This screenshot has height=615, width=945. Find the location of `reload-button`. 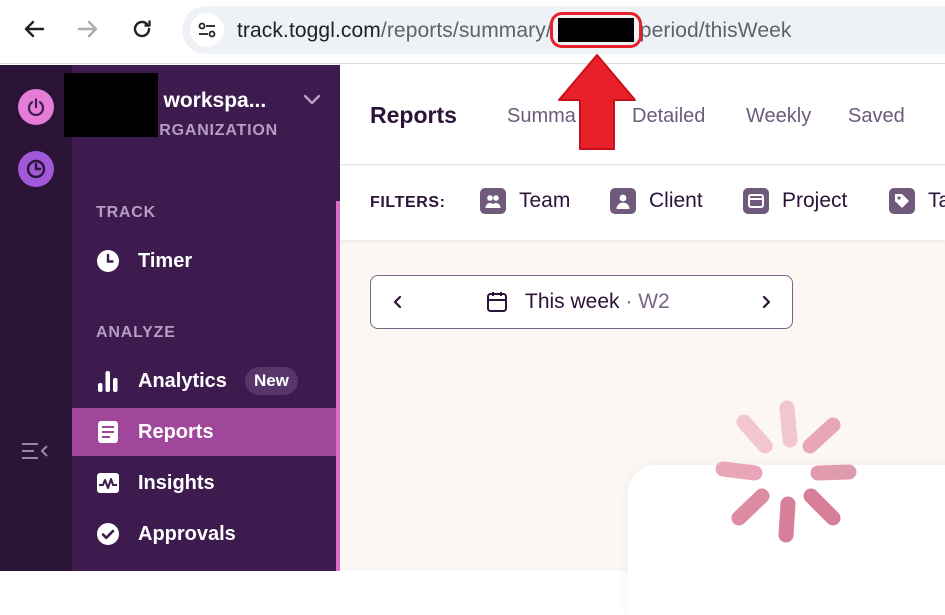

reload-button is located at coordinates (142, 29).